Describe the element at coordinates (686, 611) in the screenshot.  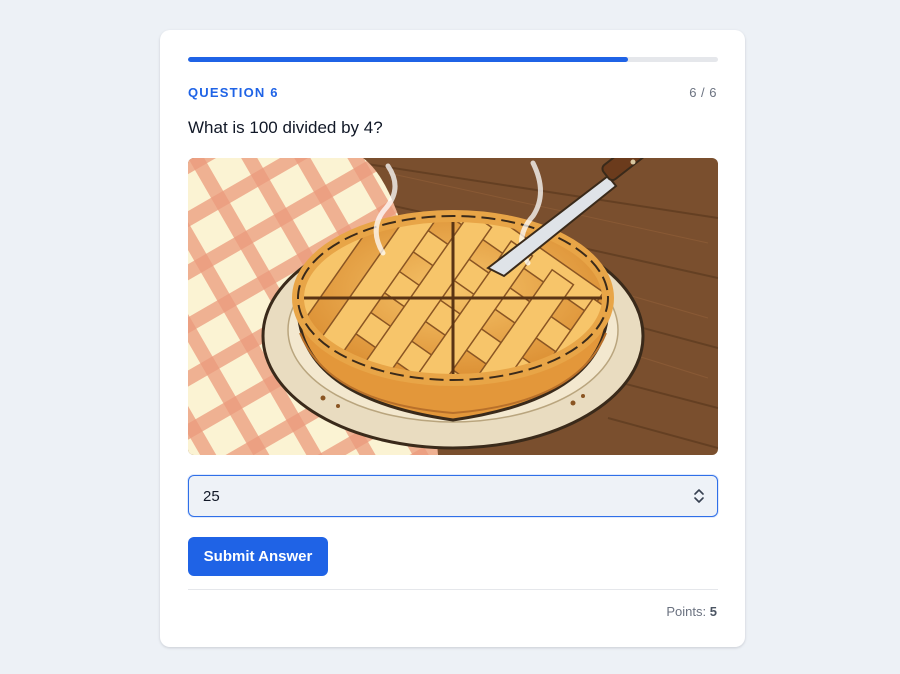
I see `points-label: Points:` at that location.